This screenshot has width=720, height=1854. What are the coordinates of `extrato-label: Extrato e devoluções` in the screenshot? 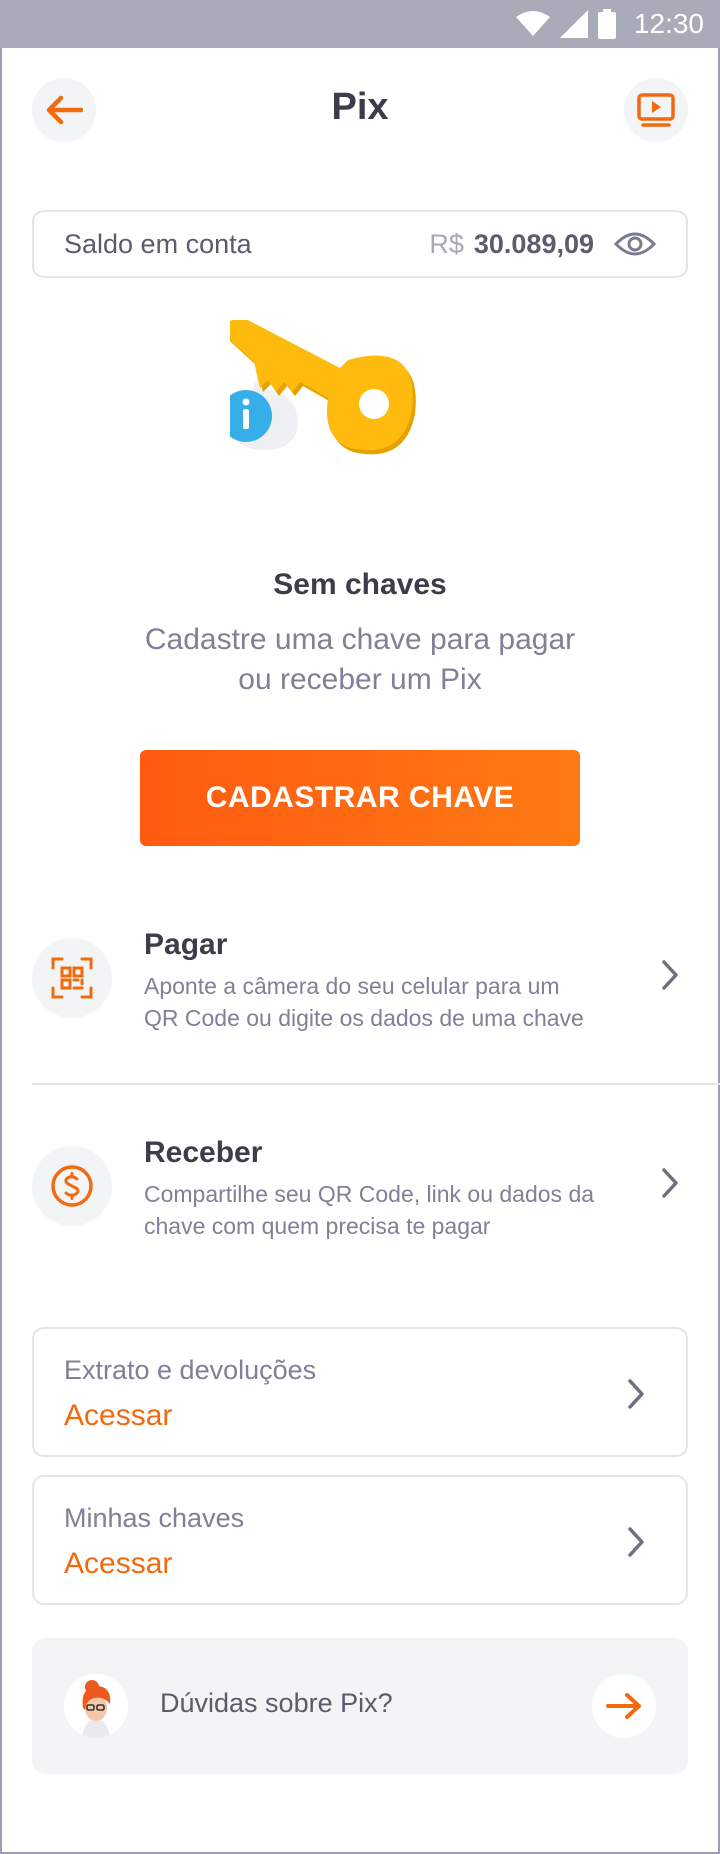 It's located at (190, 1370).